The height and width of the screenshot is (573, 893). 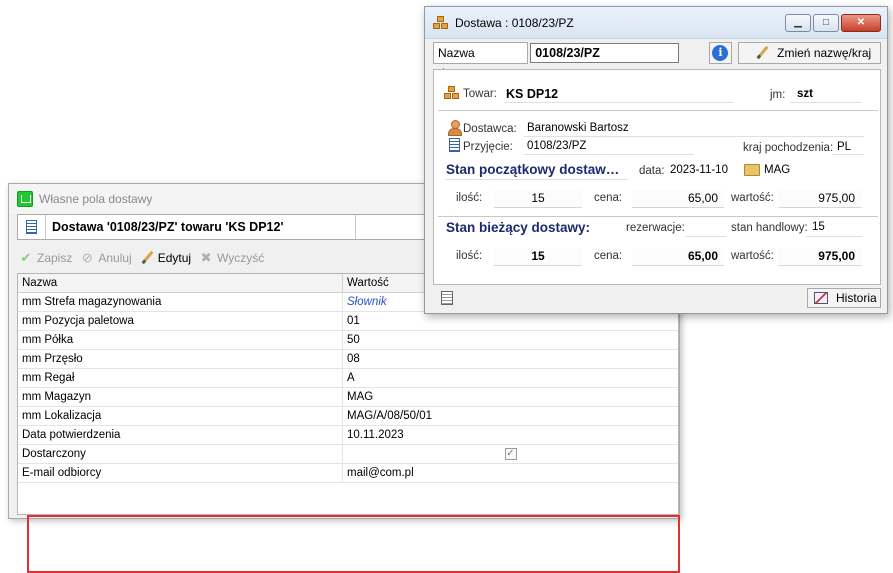 I want to click on cancel-icon: ⊘, so click(x=87, y=257).